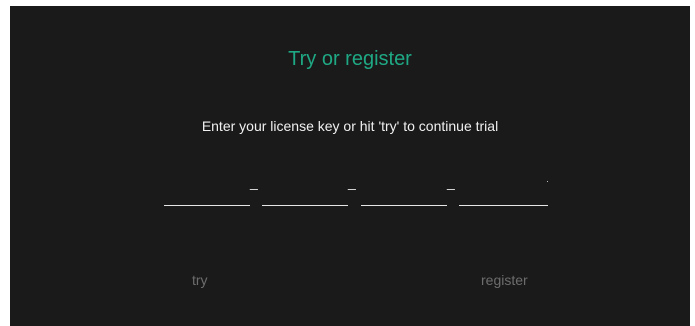 The width and height of the screenshot is (695, 326). Describe the element at coordinates (350, 59) in the screenshot. I see `dialog-title: Try or register` at that location.